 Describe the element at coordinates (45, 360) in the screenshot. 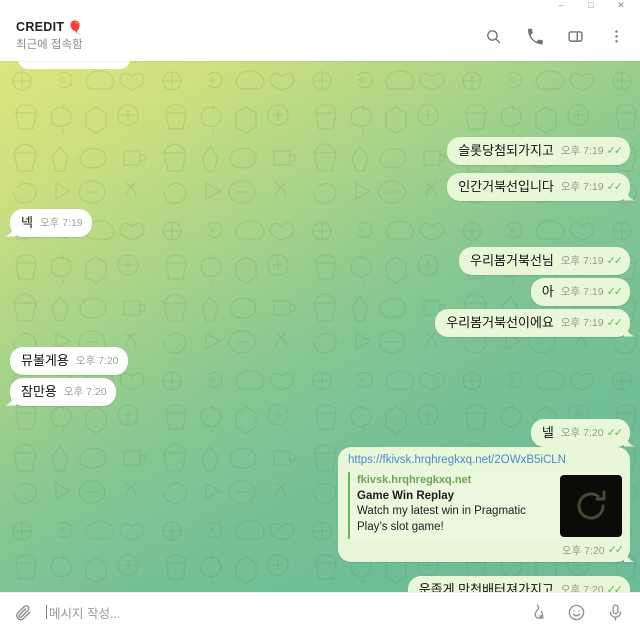

I see `message-text: 뮤볼게용` at that location.